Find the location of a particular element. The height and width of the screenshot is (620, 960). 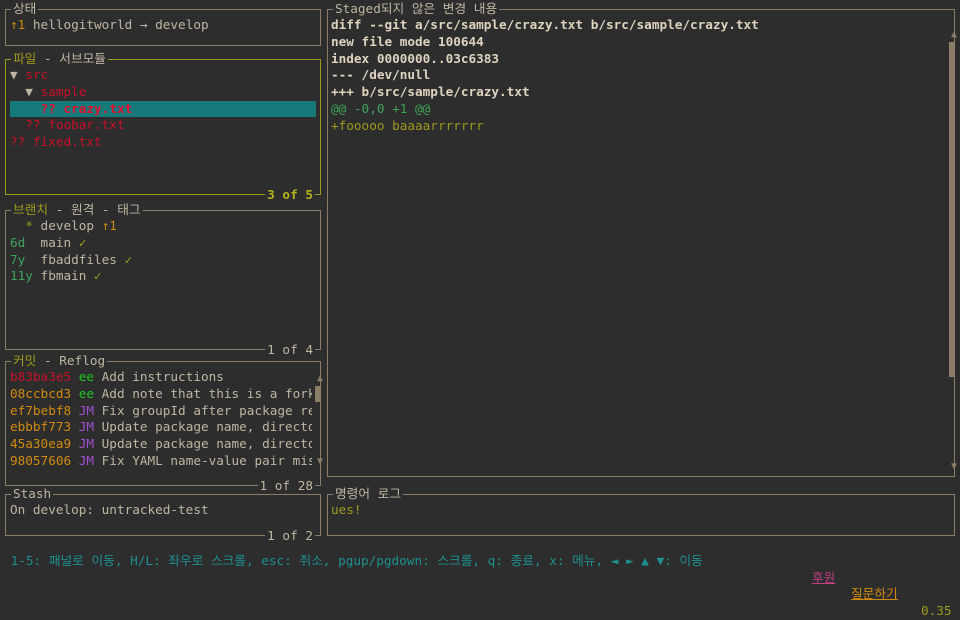

tab-branches: 브랜치 is located at coordinates (30, 209).